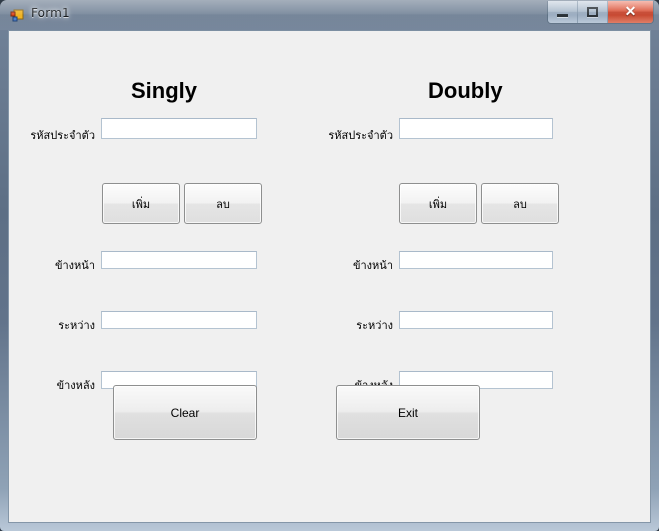 The height and width of the screenshot is (531, 659). I want to click on singly-front-input, so click(179, 260).